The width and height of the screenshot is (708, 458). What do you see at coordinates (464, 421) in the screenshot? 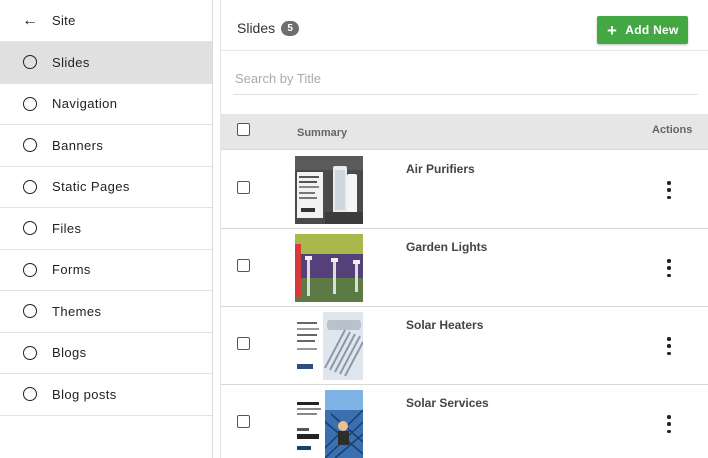
I see `table-row: Solar Services` at bounding box center [464, 421].